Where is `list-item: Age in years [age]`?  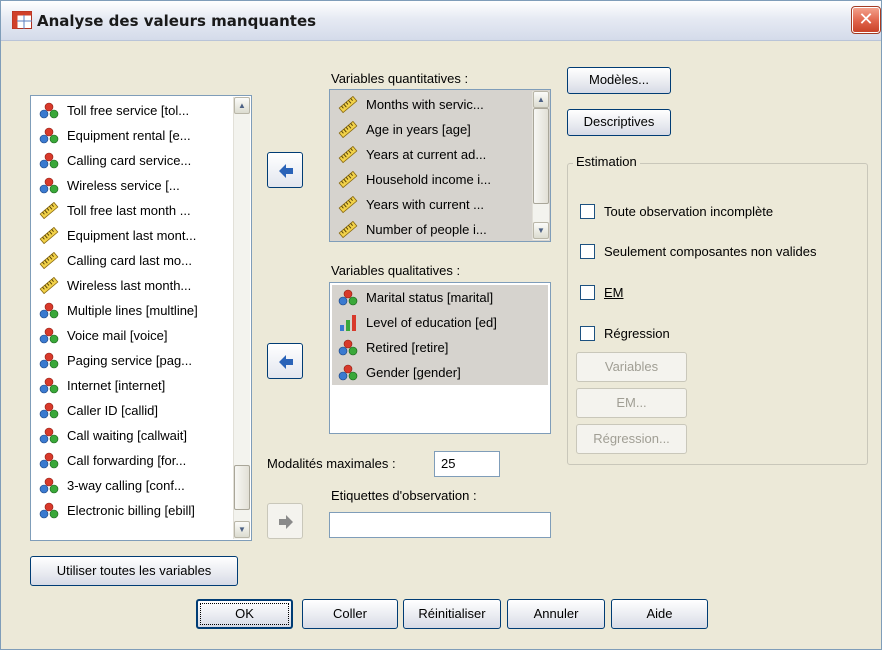
list-item: Age in years [age] is located at coordinates (411, 129).